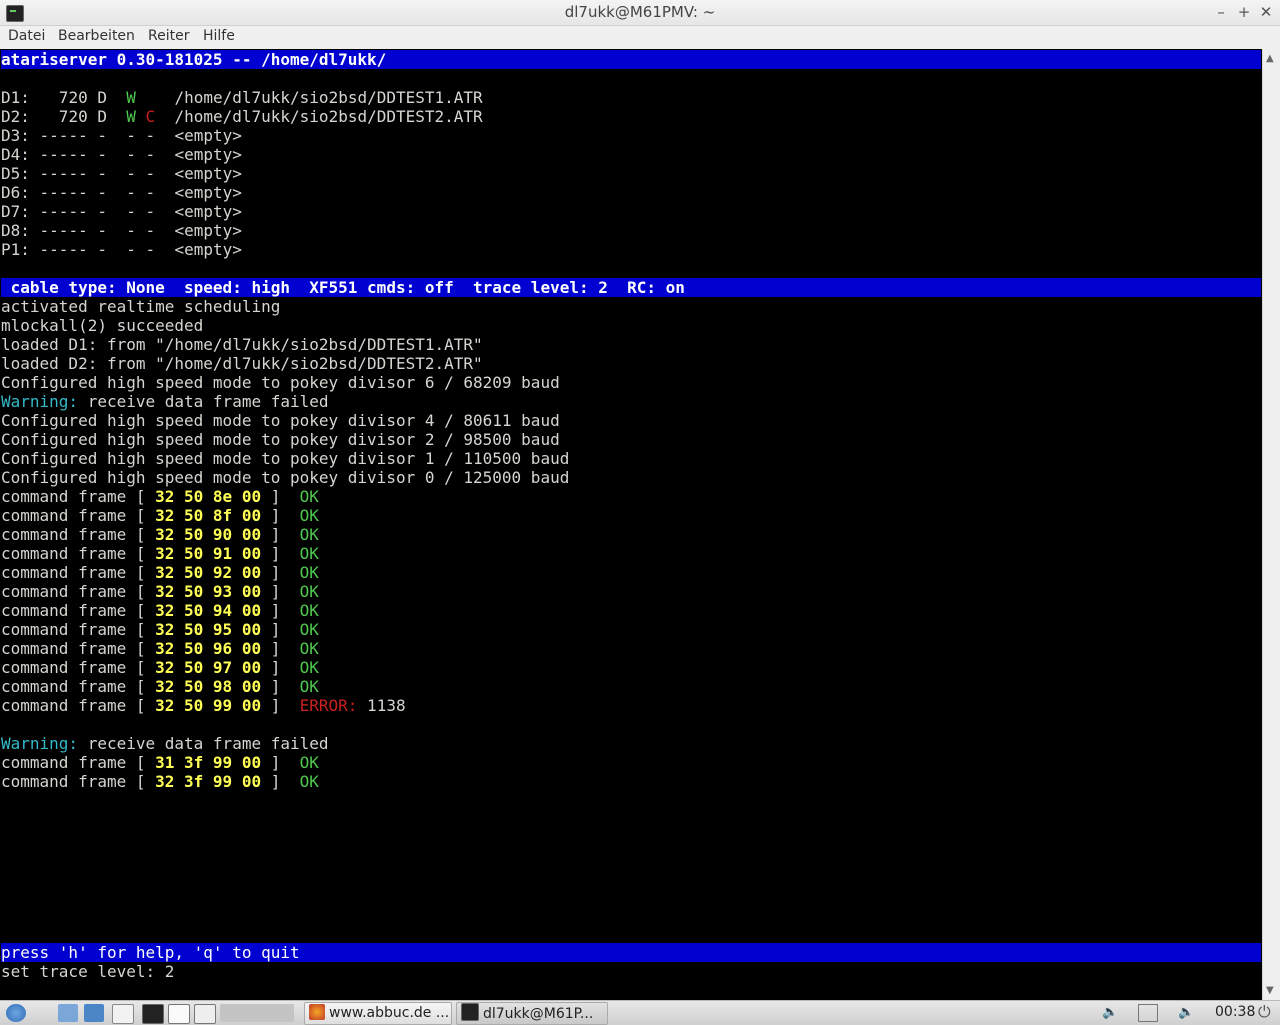 The width and height of the screenshot is (1280, 1025). Describe the element at coordinates (631, 135) in the screenshot. I see `drive-row: D3: ----- - - - <empty>` at that location.